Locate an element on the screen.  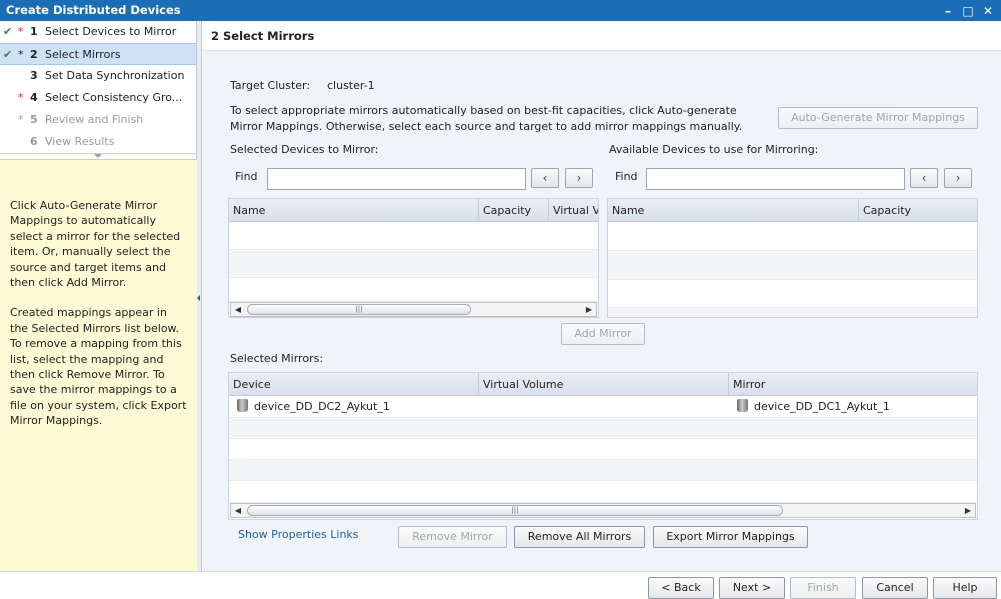
device-name: device_DD_DC2_Aykut_1 is located at coordinates (322, 406).